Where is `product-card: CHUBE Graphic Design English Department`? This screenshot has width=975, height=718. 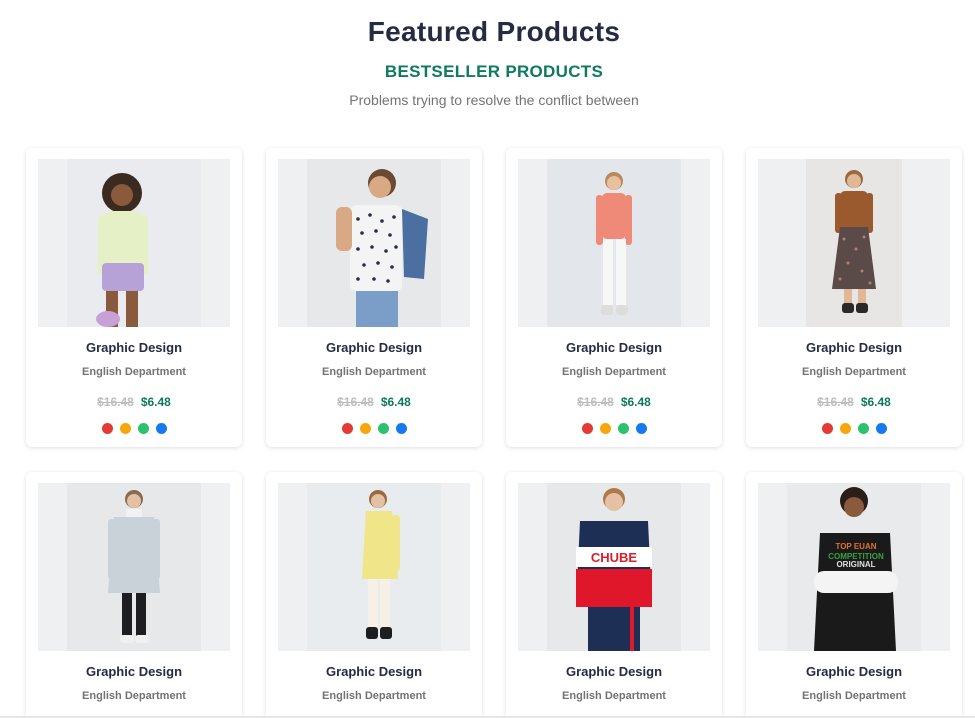 product-card: CHUBE Graphic Design English Department is located at coordinates (614, 595).